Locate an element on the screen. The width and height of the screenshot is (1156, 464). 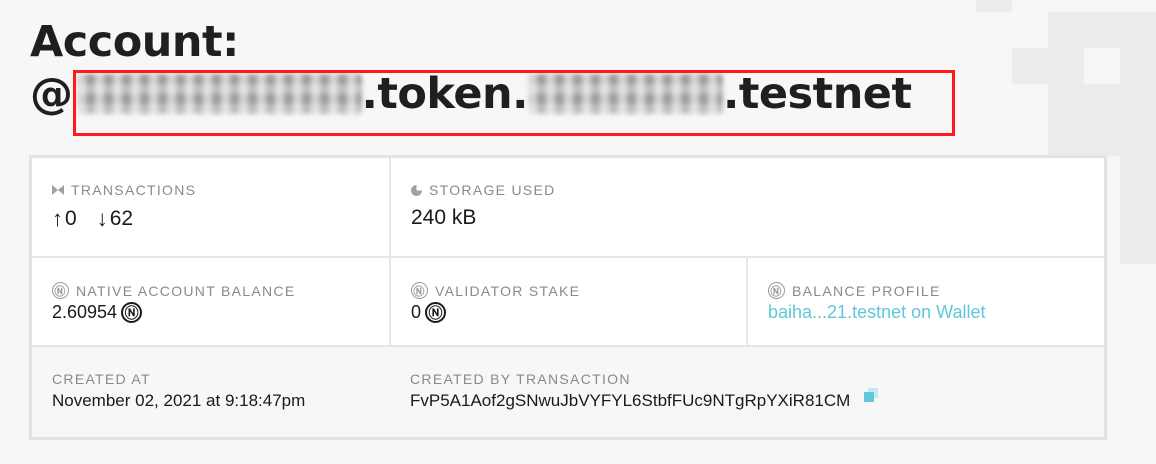
arrow-down-icon: ↓ is located at coordinates (102, 218).